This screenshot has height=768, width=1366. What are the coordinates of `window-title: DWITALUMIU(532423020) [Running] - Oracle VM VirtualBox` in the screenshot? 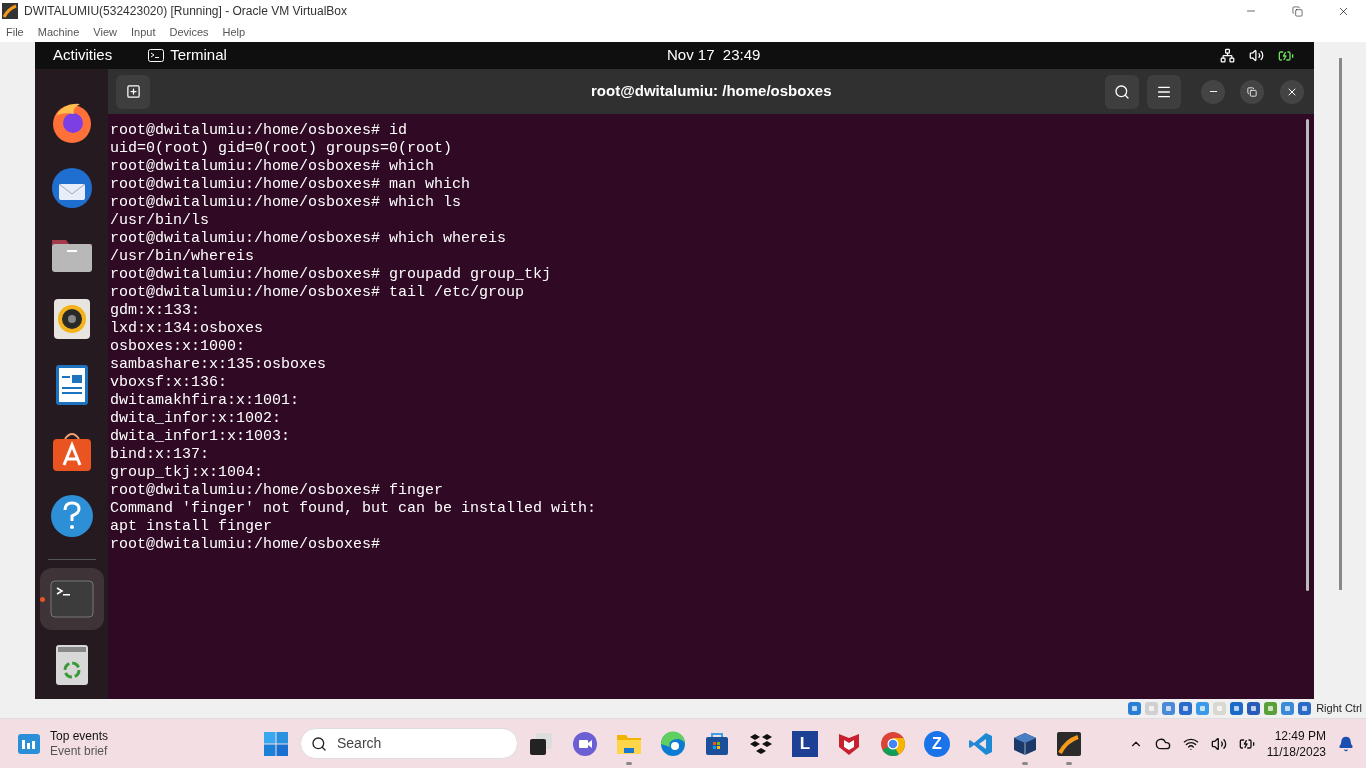 It's located at (185, 11).